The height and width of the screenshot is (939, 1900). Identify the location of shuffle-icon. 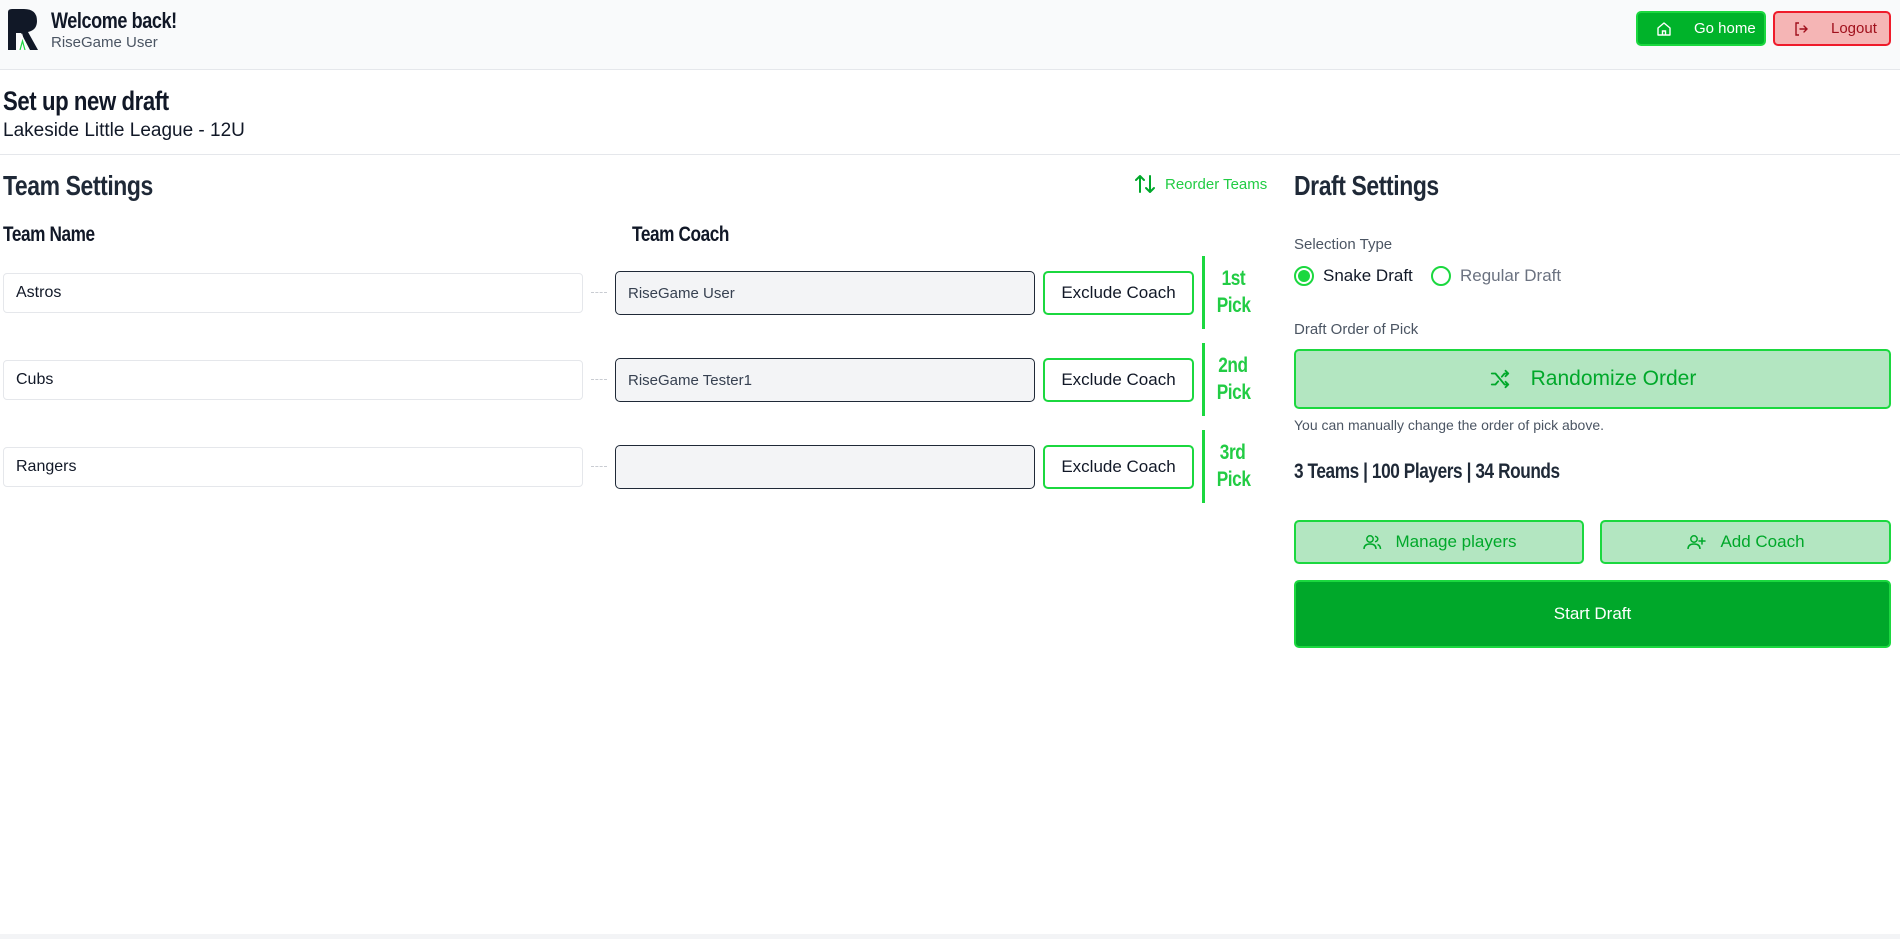
(1499, 379).